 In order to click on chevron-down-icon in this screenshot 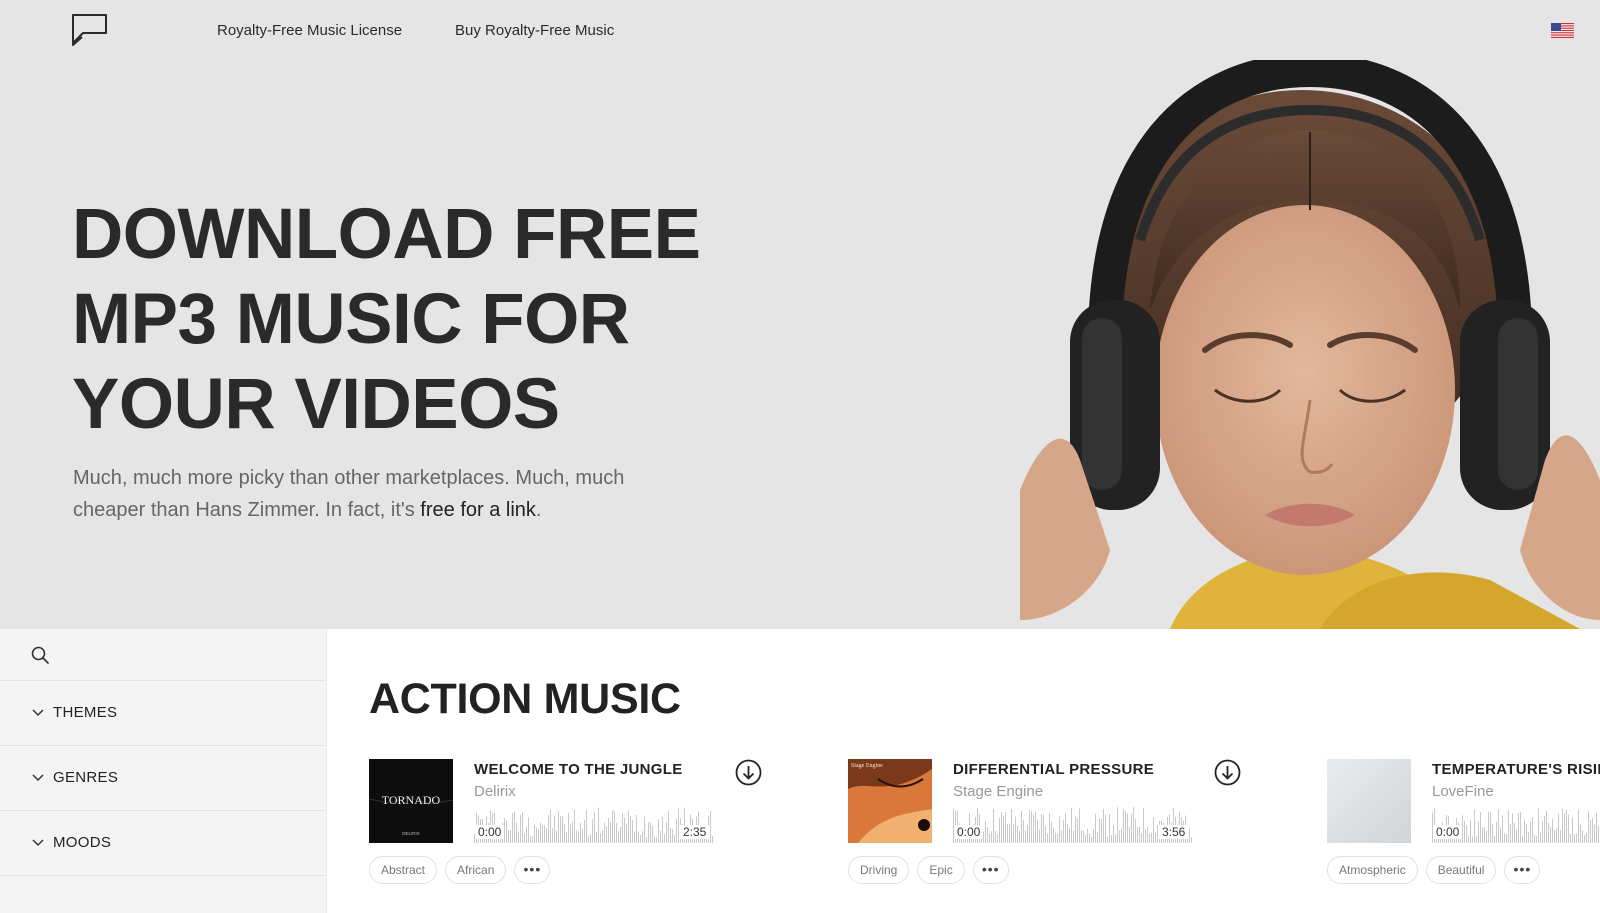, I will do `click(38, 713)`.